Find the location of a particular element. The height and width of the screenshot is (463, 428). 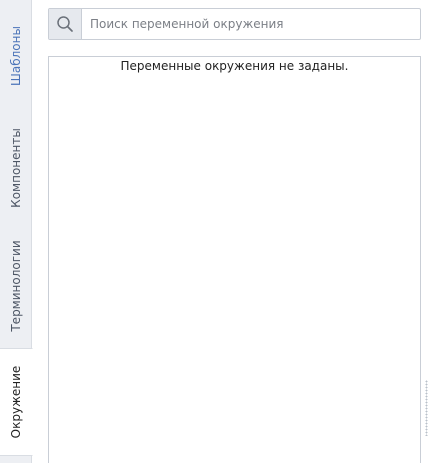

tab-components-label: Компоненты is located at coordinates (16, 168).